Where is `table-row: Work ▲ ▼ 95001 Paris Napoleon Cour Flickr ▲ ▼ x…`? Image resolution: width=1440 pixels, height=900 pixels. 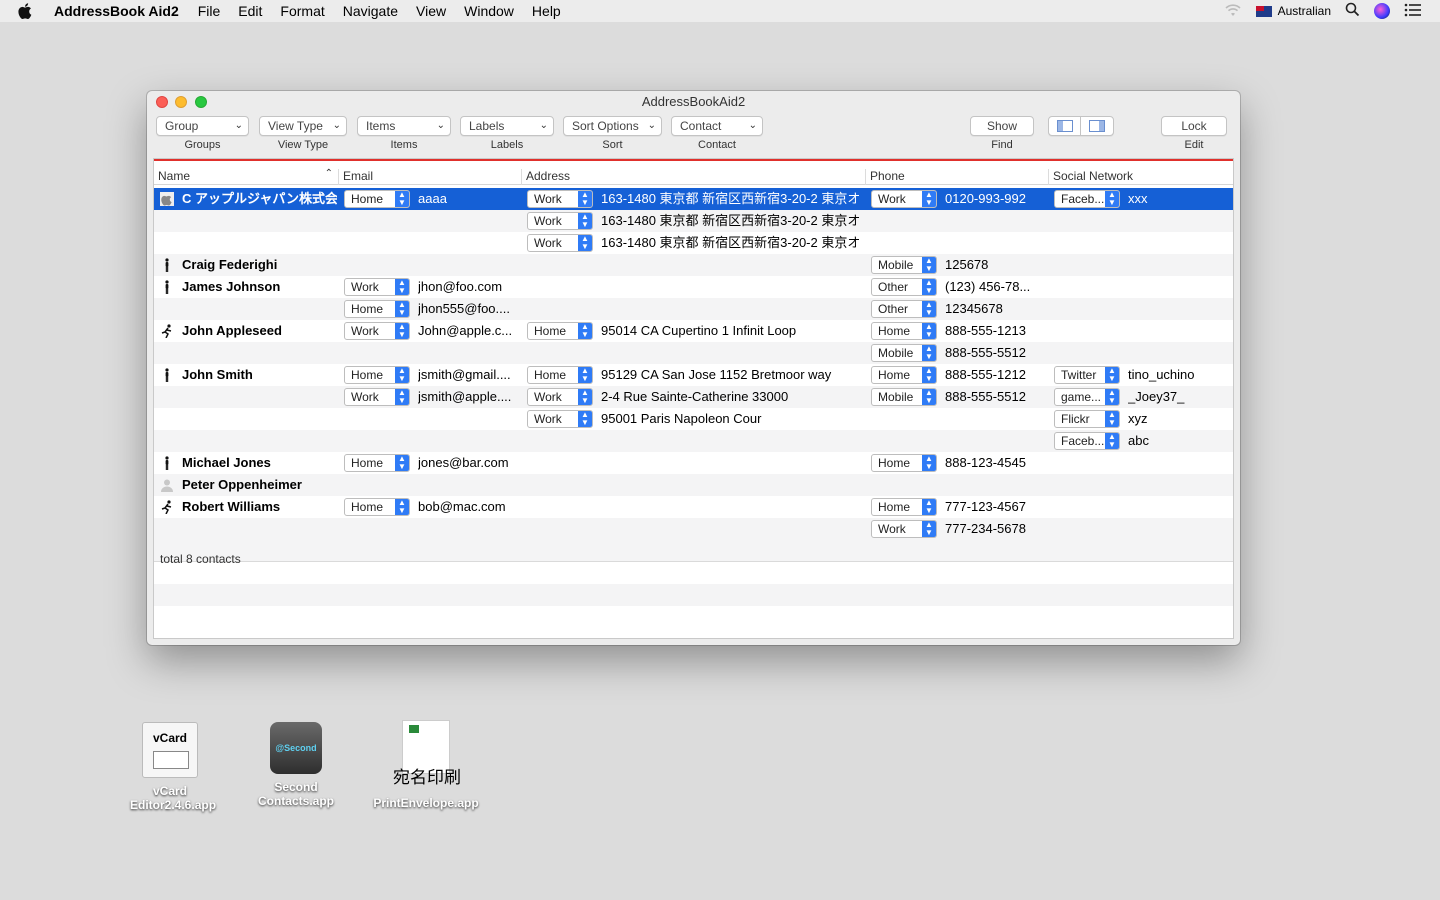 table-row: Work ▲ ▼ 95001 Paris Napoleon Cour Flickr ▲ ▼ x… is located at coordinates (693, 419).